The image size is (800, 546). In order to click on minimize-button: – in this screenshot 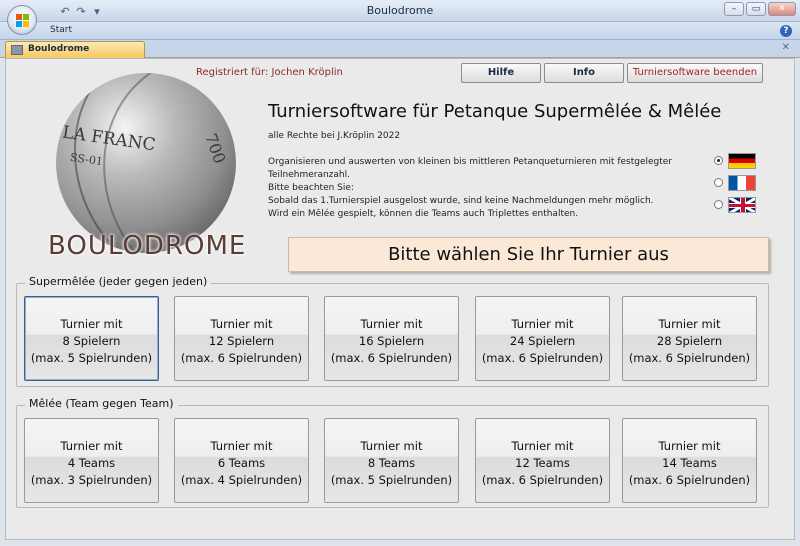, I will do `click(734, 9)`.